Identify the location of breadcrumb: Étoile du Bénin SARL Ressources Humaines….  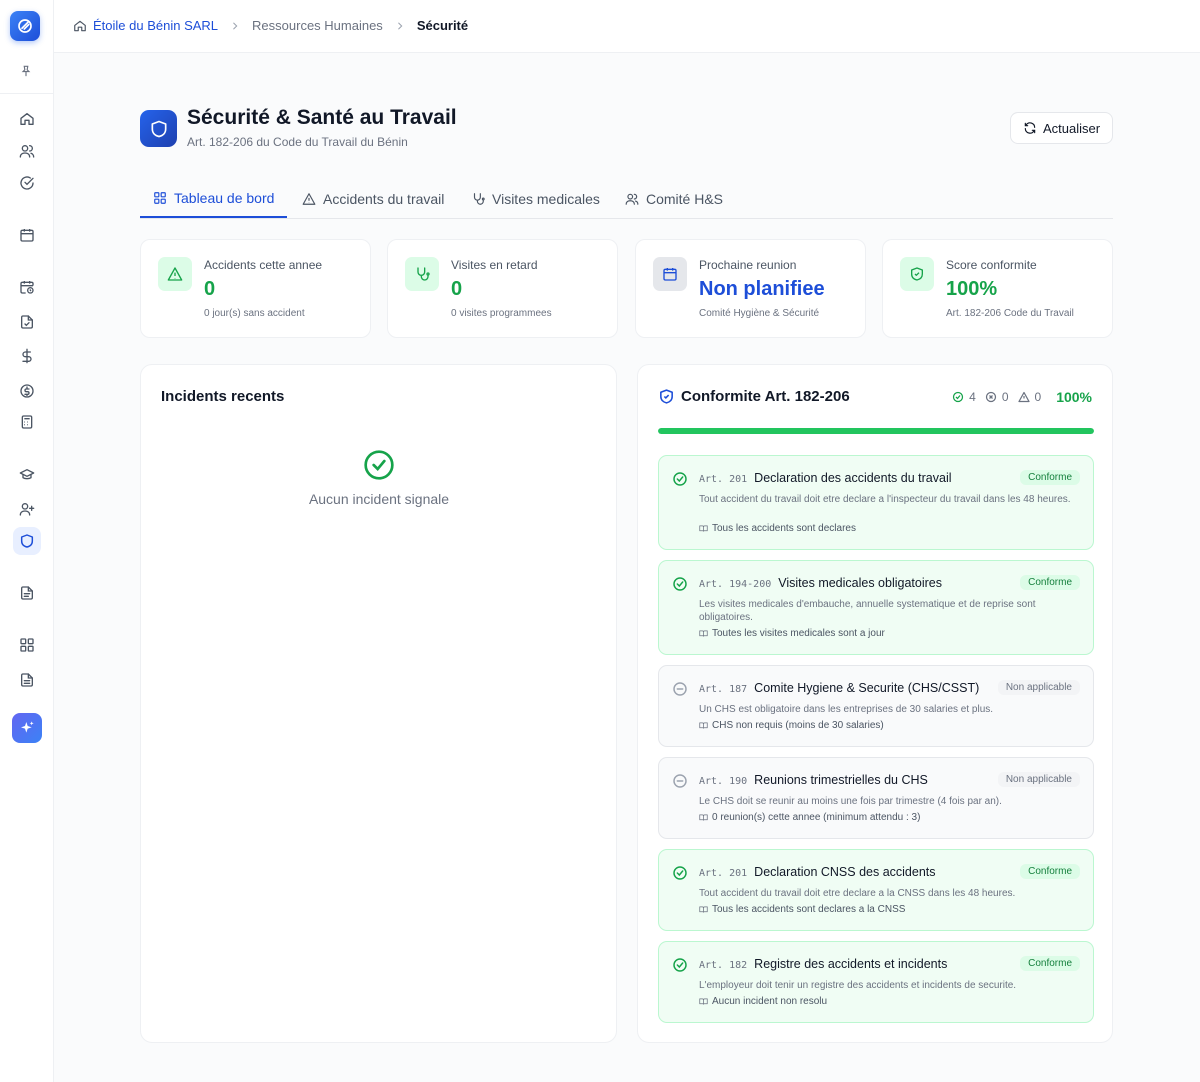
(270, 25).